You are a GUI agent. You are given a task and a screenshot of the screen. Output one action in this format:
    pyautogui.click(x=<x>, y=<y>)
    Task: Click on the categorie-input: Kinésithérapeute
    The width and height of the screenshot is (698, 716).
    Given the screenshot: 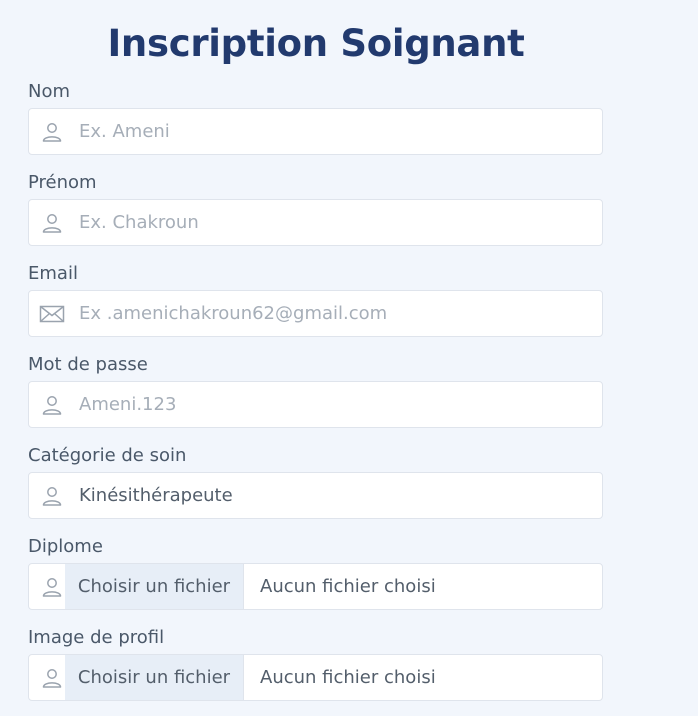 What is the action you would take?
    pyautogui.click(x=156, y=495)
    